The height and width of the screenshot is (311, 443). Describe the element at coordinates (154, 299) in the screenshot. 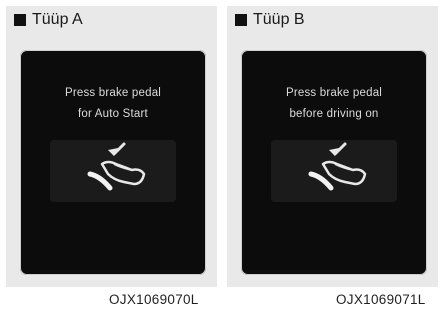

I see `figure-code: OJX1069070L` at that location.